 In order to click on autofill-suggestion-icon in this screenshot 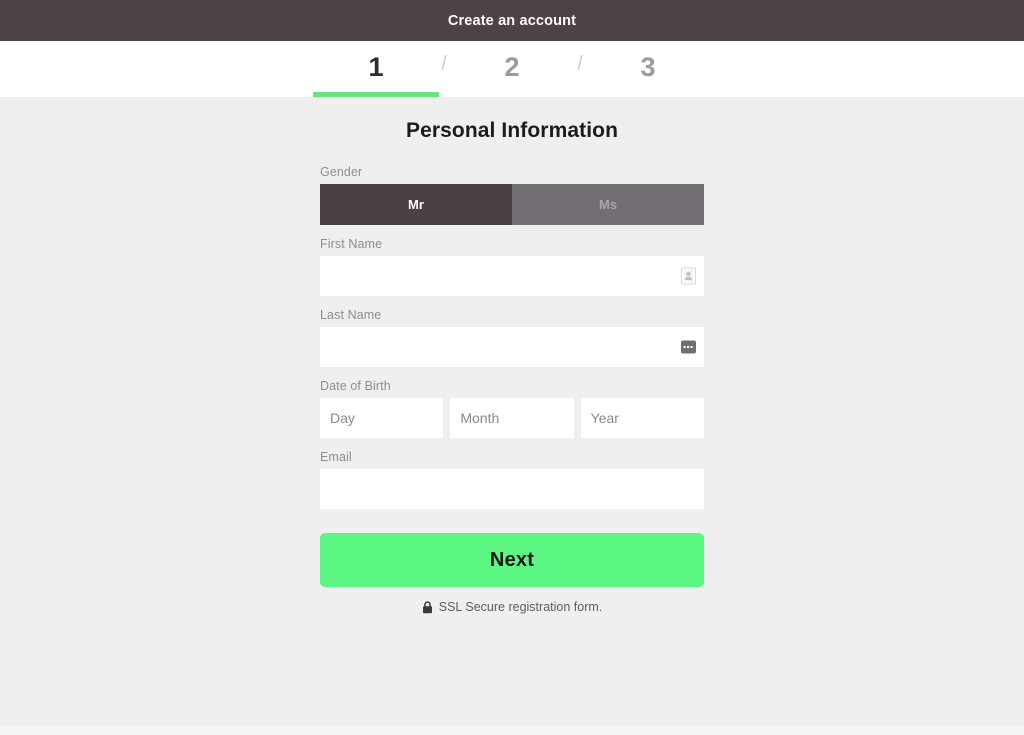, I will do `click(688, 347)`.